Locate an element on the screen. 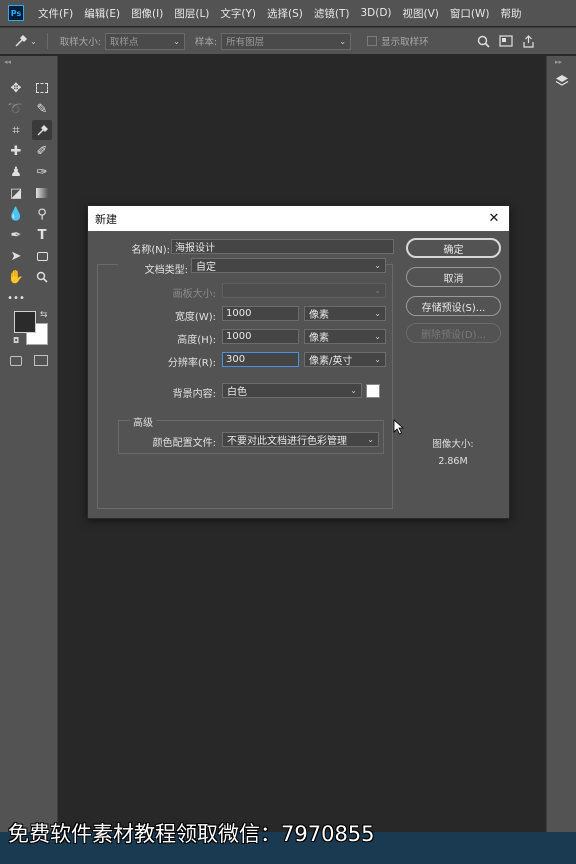 This screenshot has height=864, width=576. menu-window: 窗口(W) is located at coordinates (470, 13).